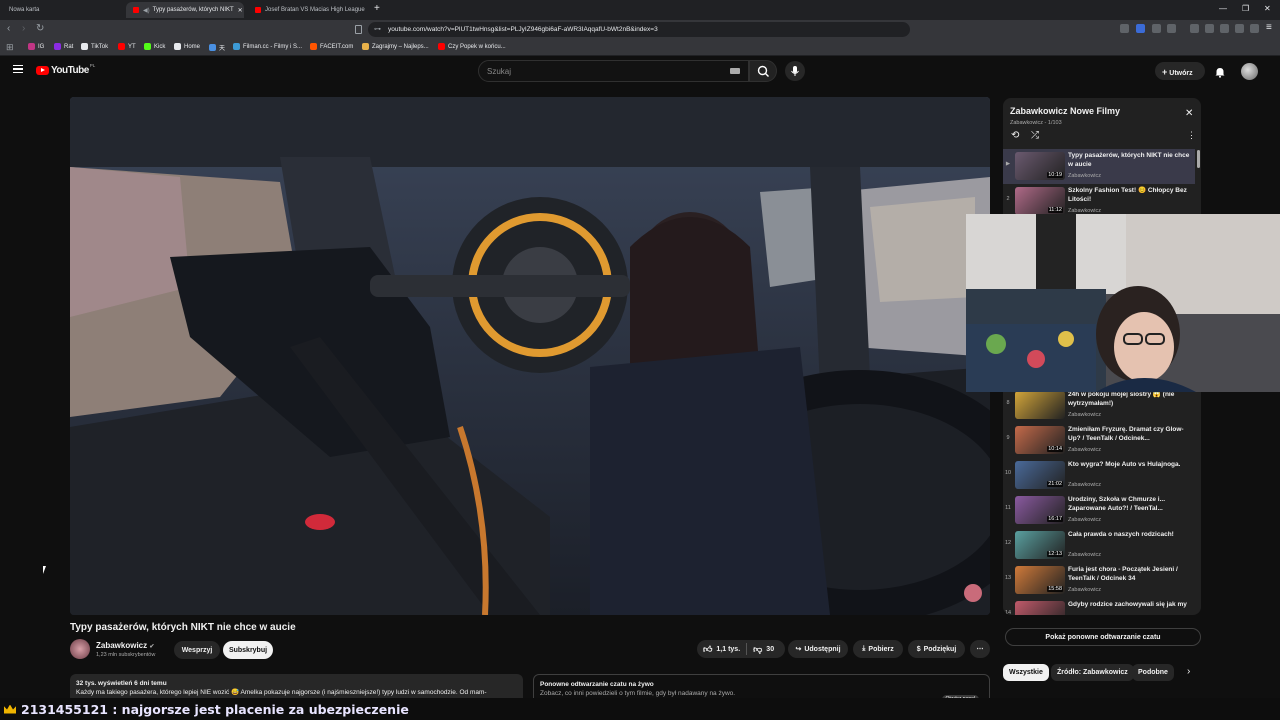  What do you see at coordinates (1035, 135) in the screenshot?
I see `shuffle-icon: ⤮` at bounding box center [1035, 135].